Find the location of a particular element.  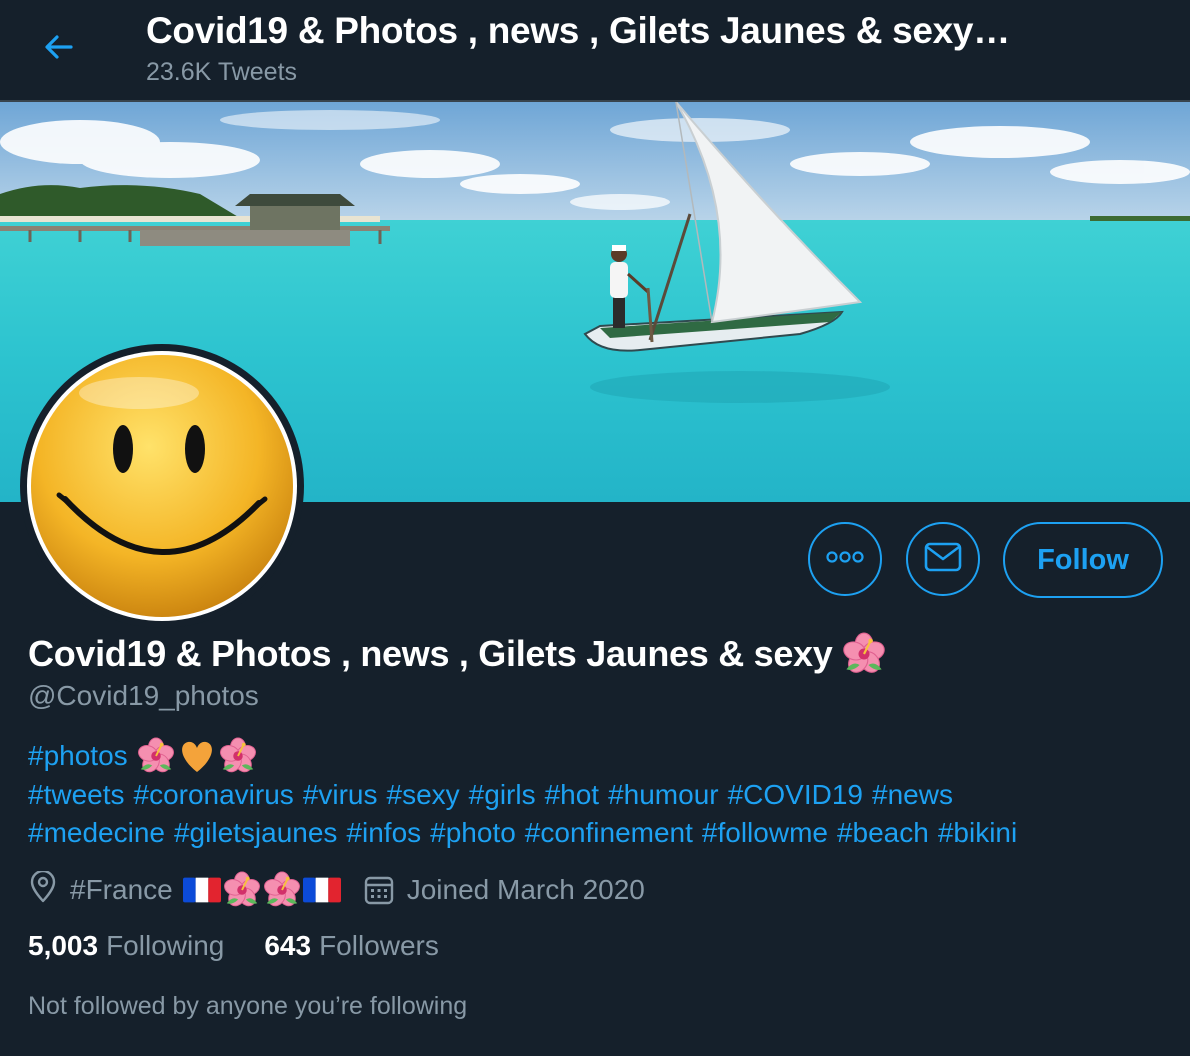

hashtag-link: #confinement is located at coordinates (609, 833).